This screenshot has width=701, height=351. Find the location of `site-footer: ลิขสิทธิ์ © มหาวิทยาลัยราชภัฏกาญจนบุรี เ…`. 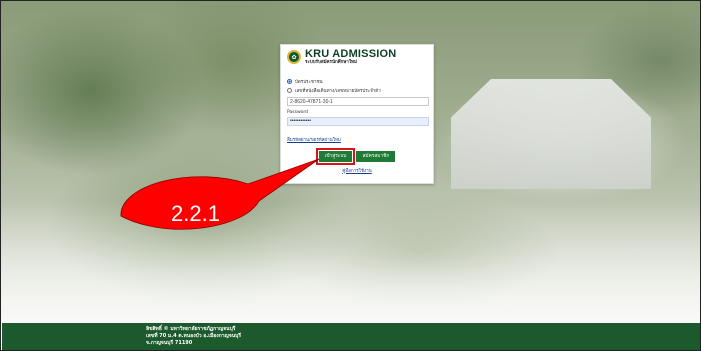

site-footer: ลิขสิทธิ์ © มหาวิทยาลัยราชภัฏกาญจนบุรี เ… is located at coordinates (351, 336).